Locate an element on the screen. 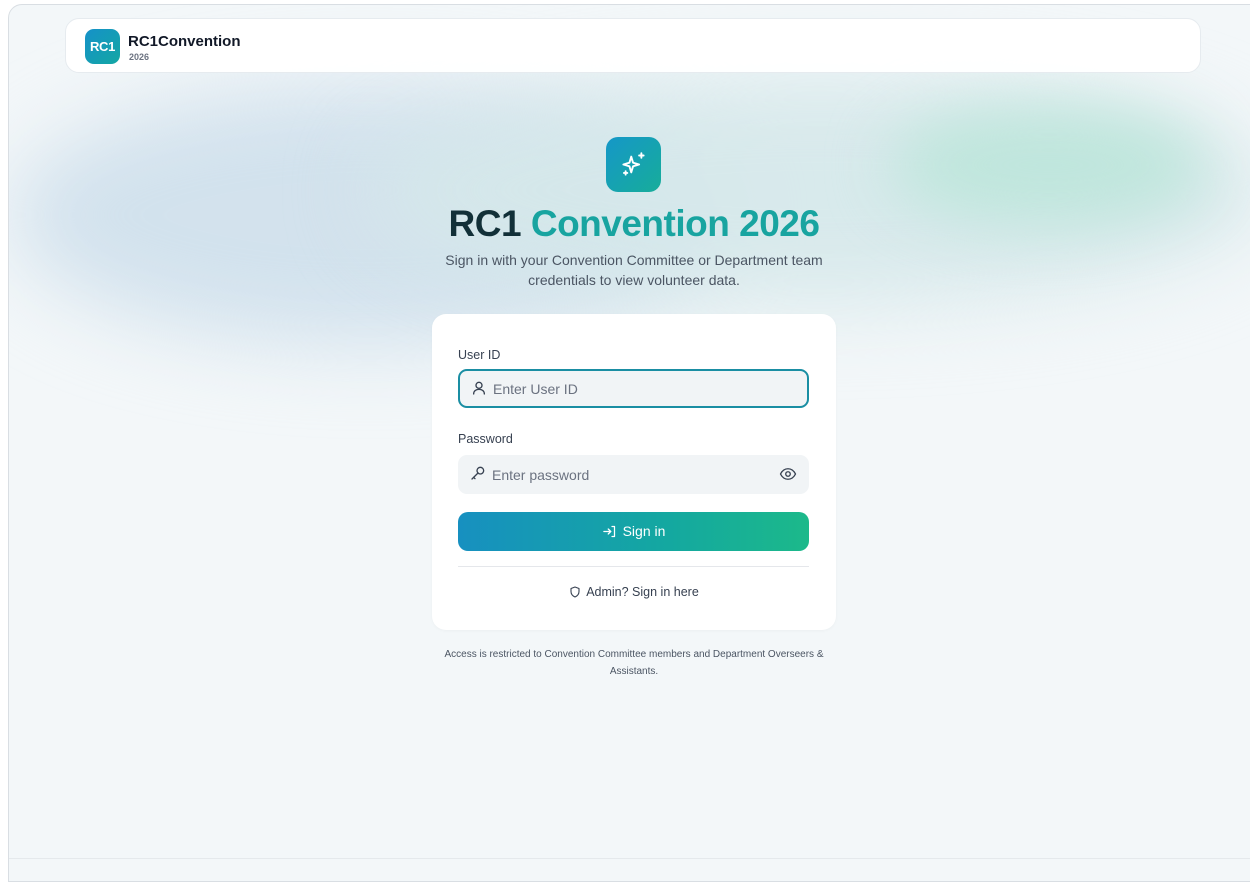  card-divider is located at coordinates (633, 566).